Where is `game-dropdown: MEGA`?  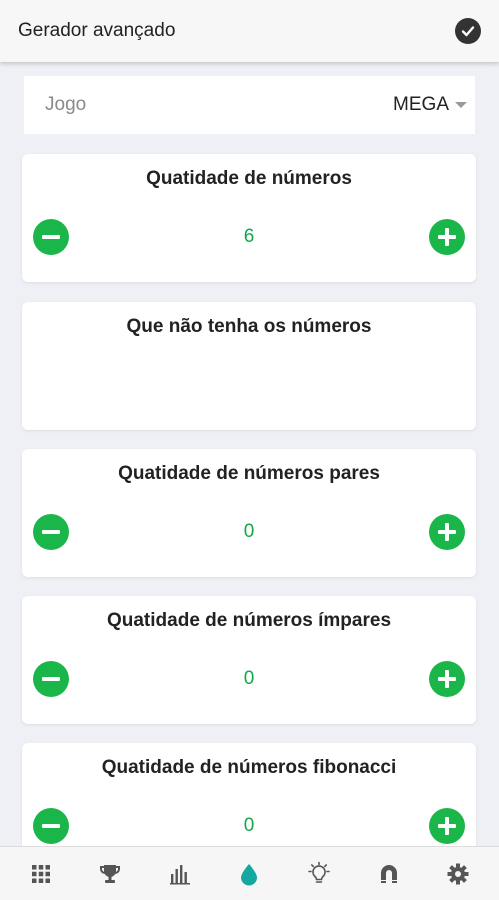
game-dropdown: MEGA is located at coordinates (430, 105).